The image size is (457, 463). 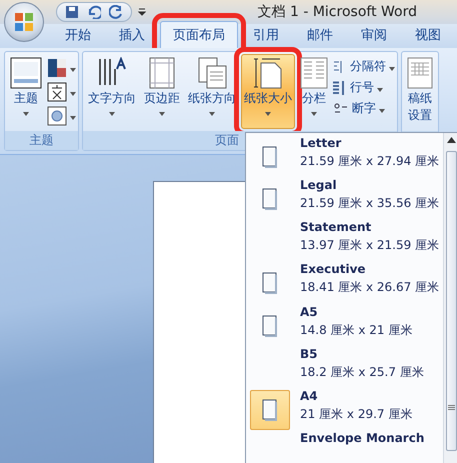 I want to click on ribbon-tab: 邮件, so click(x=320, y=34).